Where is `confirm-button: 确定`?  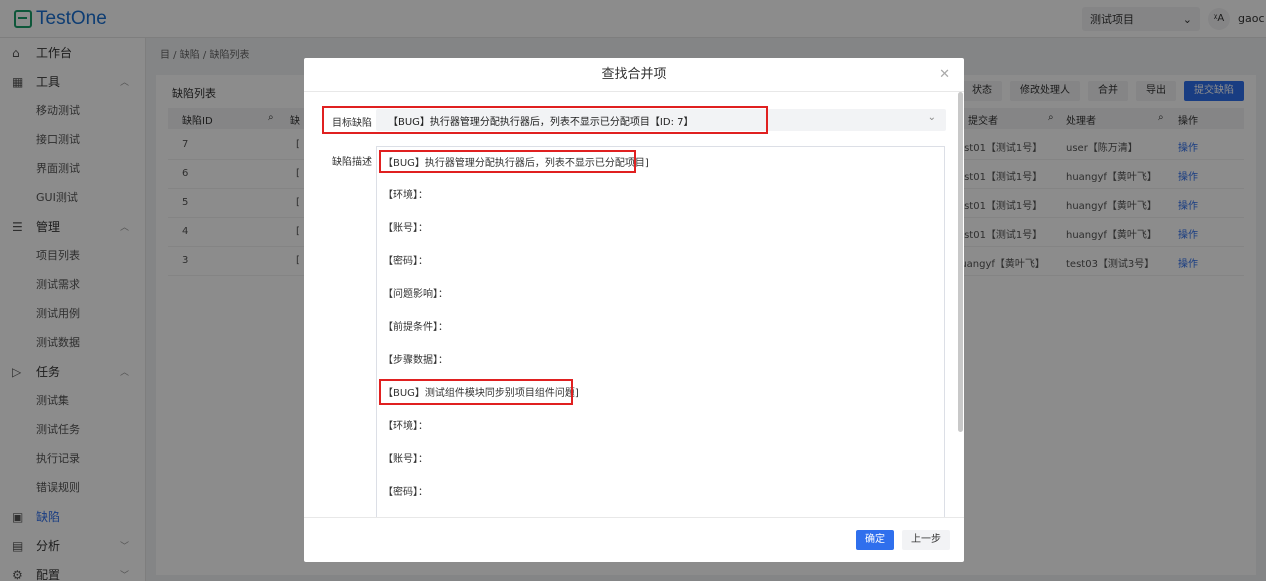 confirm-button: 确定 is located at coordinates (875, 540).